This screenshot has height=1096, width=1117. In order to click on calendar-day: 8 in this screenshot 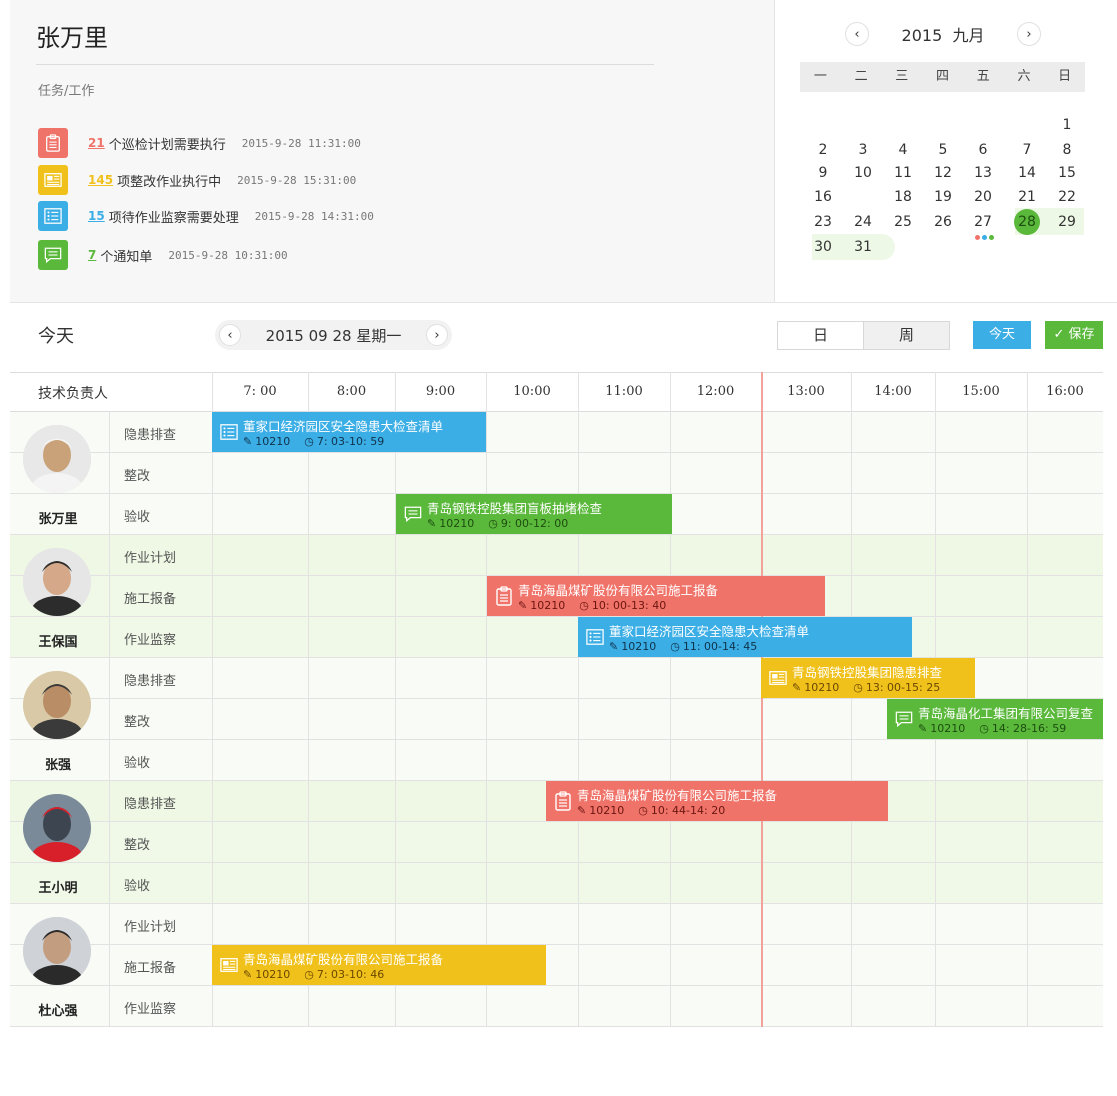, I will do `click(1067, 150)`.